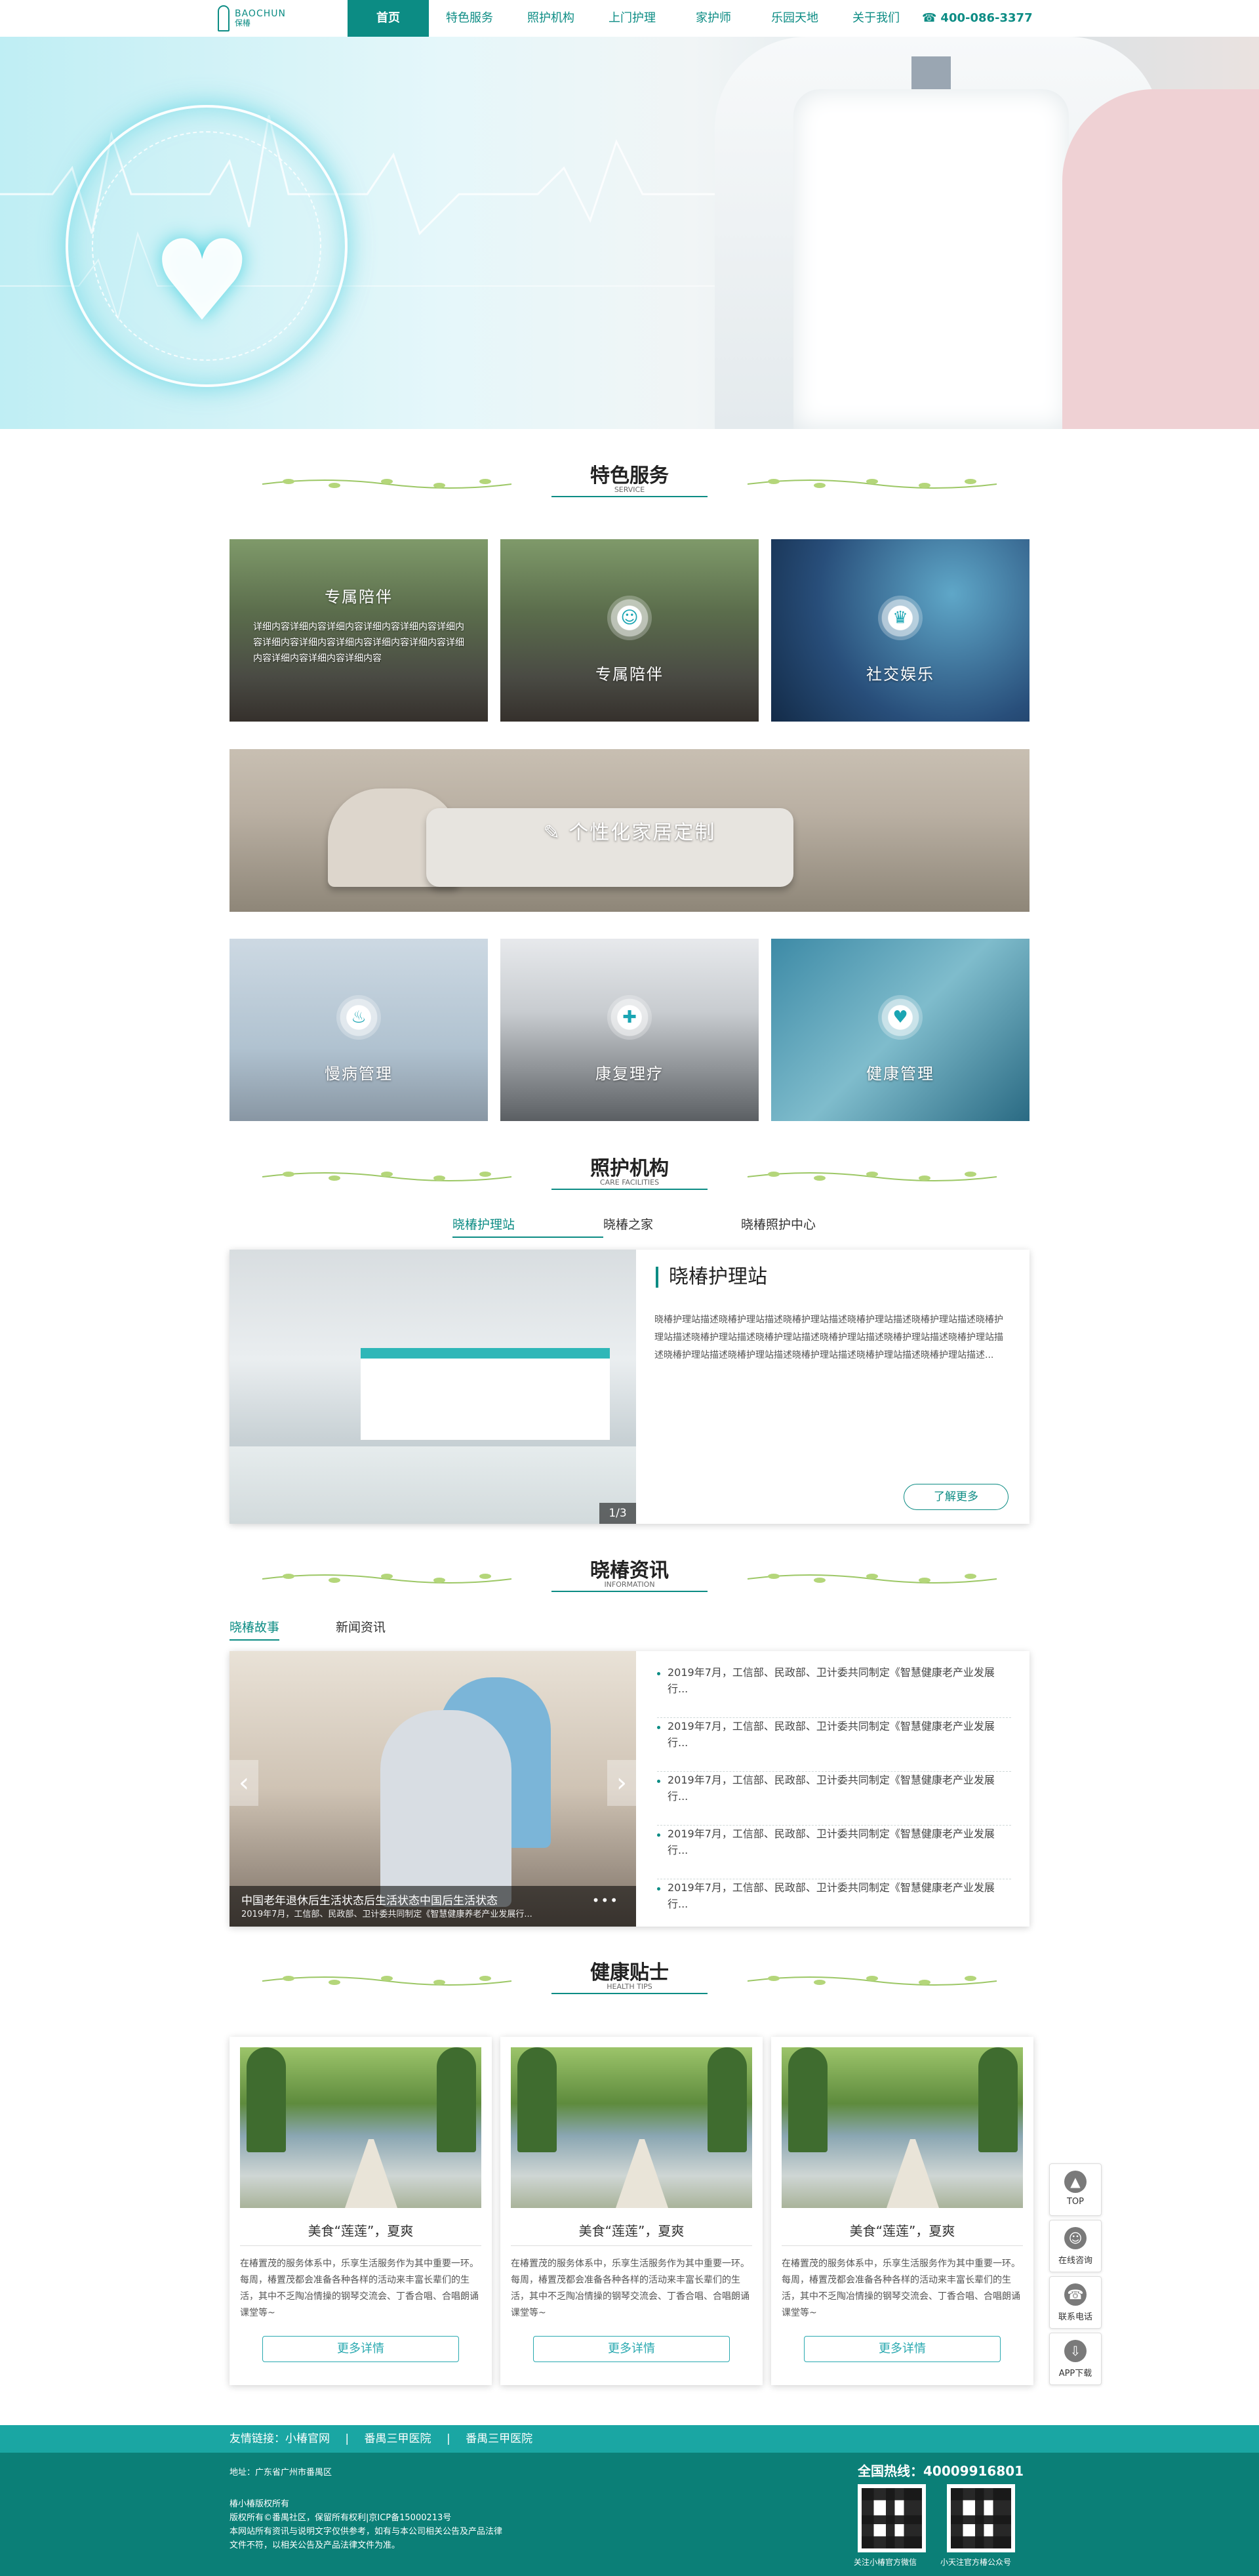  Describe the element at coordinates (629, 475) in the screenshot. I see `section-title: 特色服务` at that location.